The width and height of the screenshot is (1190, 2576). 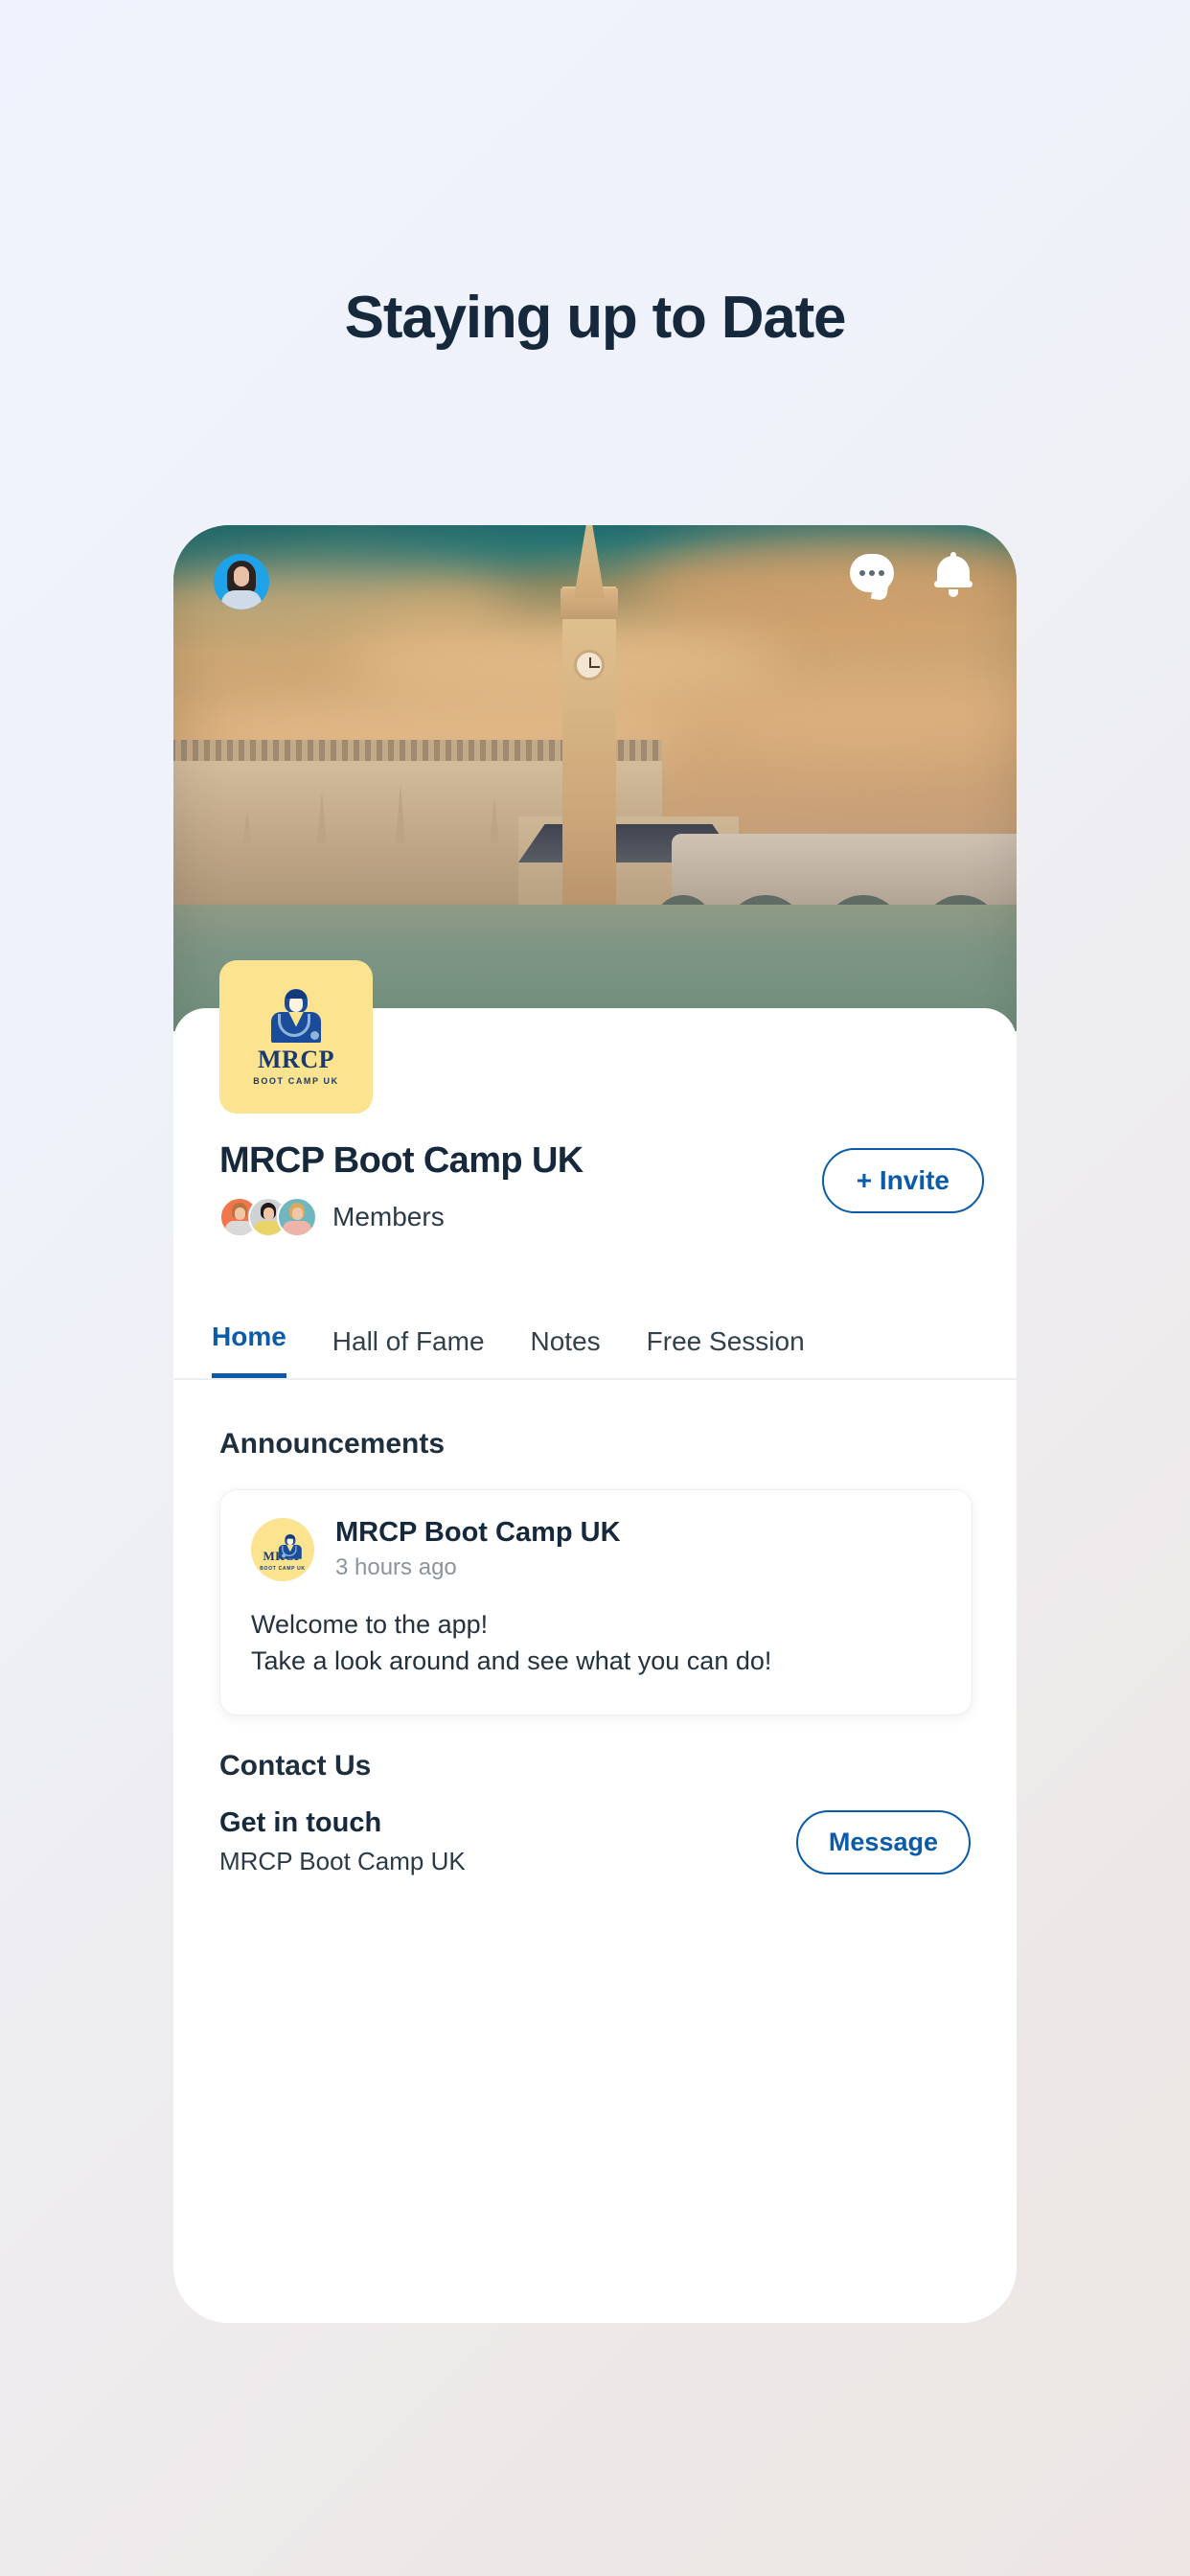 What do you see at coordinates (953, 574) in the screenshot?
I see `bell-icon` at bounding box center [953, 574].